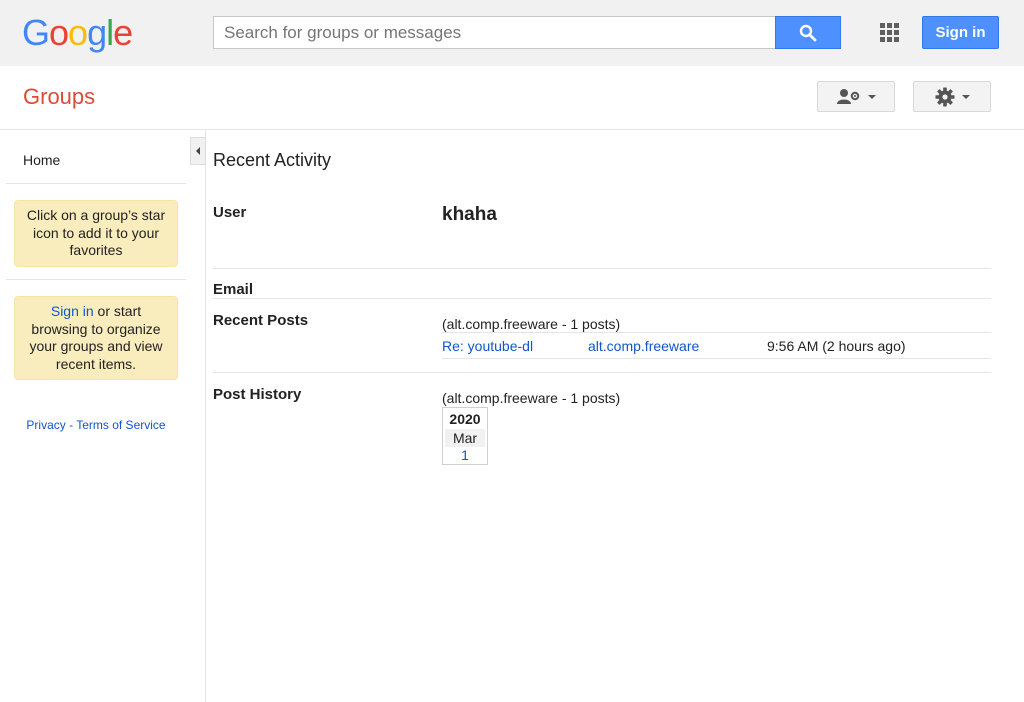  What do you see at coordinates (72, 311) in the screenshot?
I see `sign-in-link: Sign in` at bounding box center [72, 311].